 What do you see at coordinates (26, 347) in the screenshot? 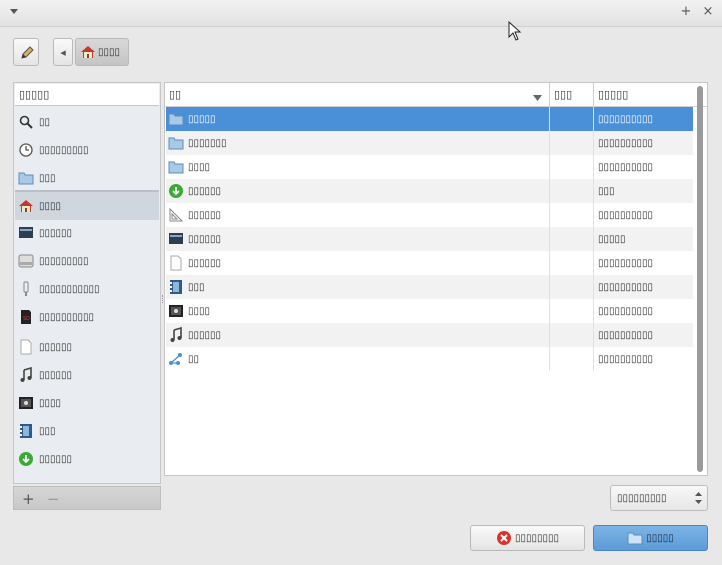
I see `document-icon` at bounding box center [26, 347].